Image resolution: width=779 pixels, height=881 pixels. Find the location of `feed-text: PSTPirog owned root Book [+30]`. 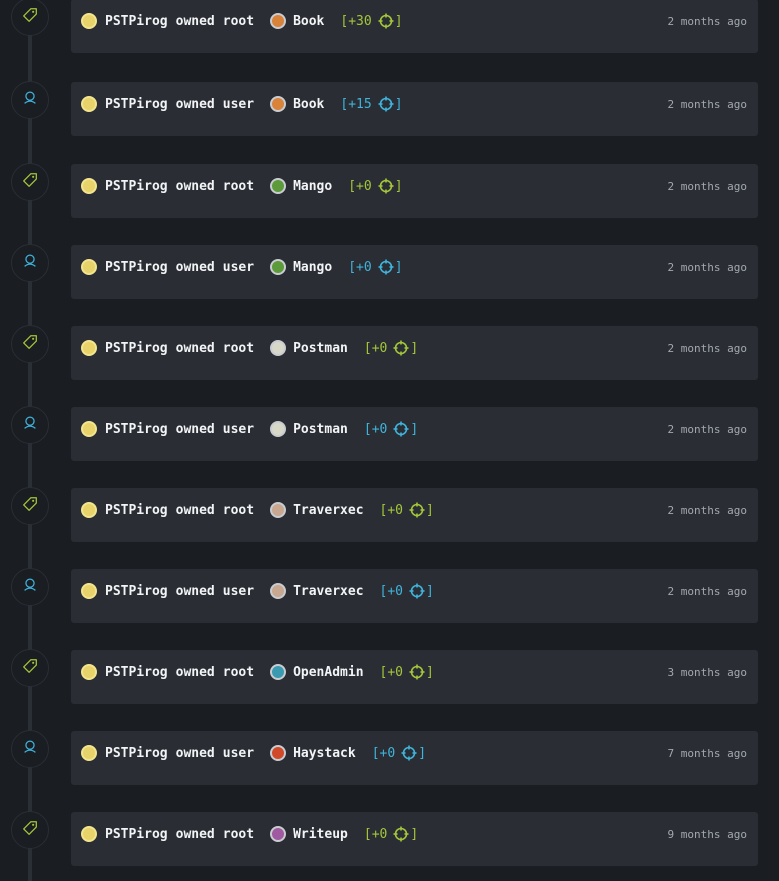

feed-text: PSTPirog owned root Book [+30] is located at coordinates (242, 21).